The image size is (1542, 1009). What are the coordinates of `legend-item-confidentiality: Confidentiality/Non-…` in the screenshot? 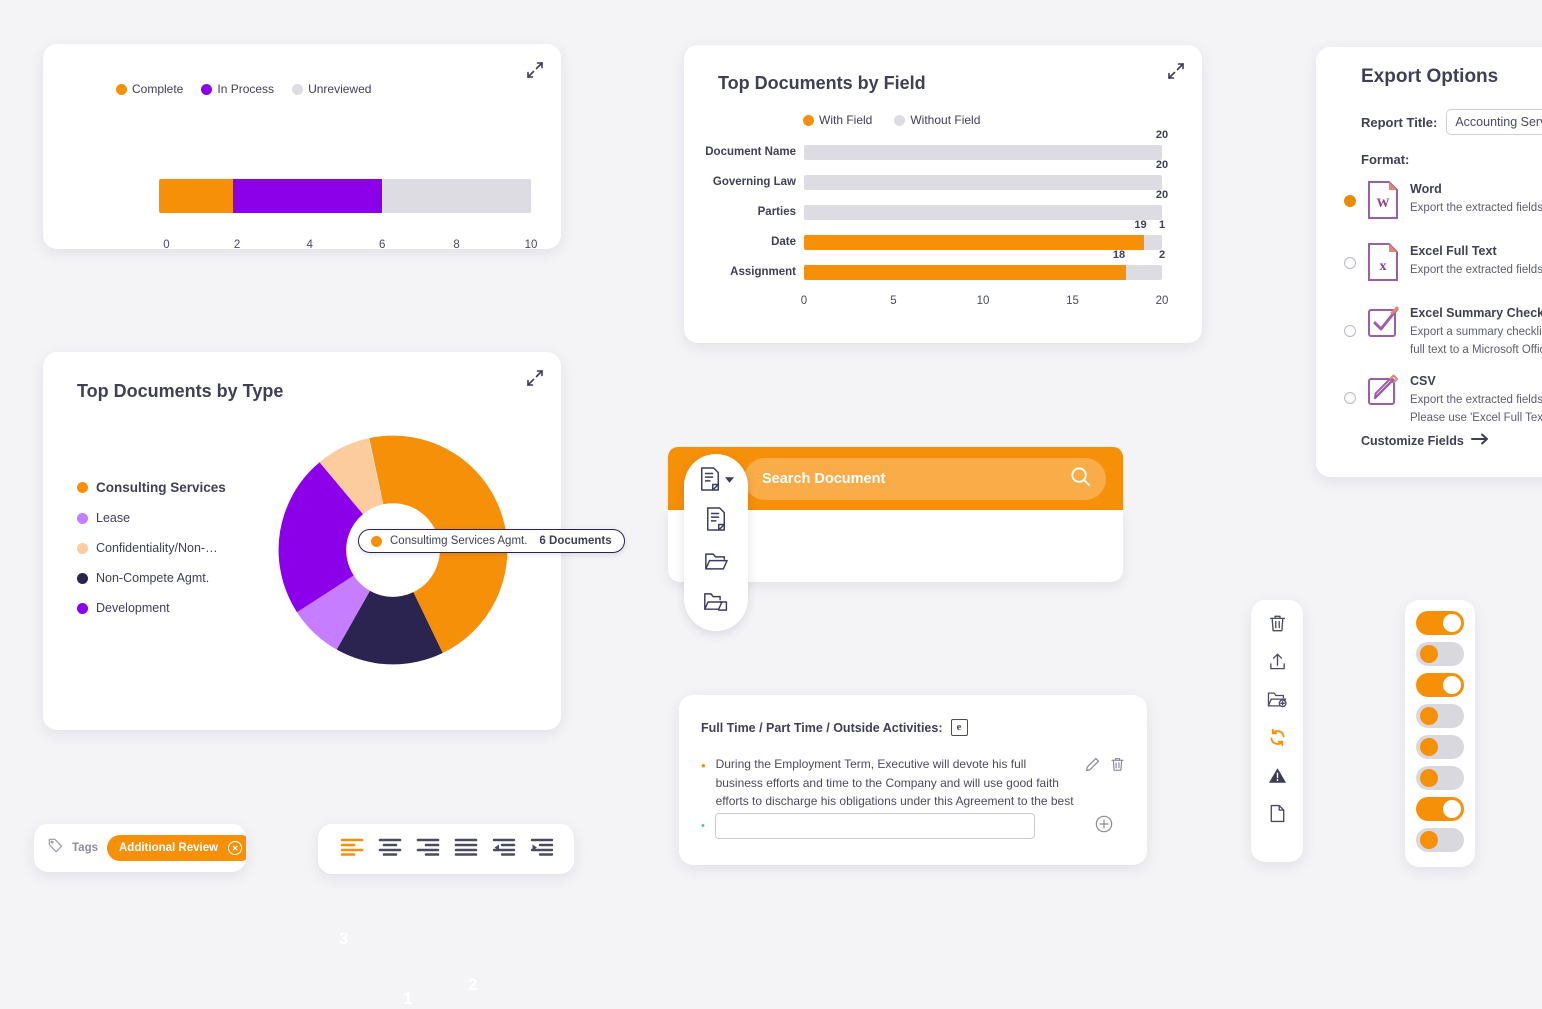 It's located at (151, 548).